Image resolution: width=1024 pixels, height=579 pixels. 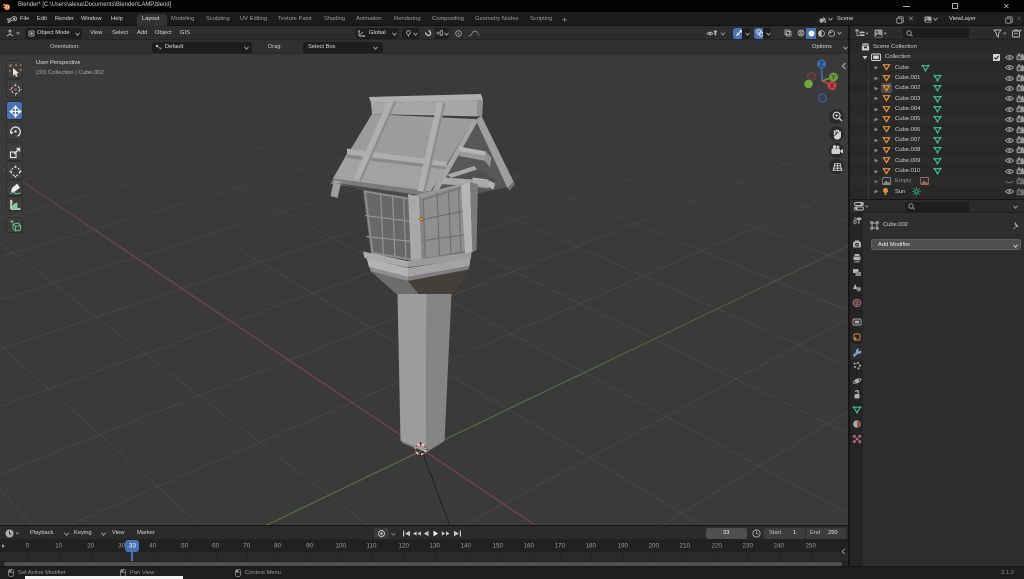 I want to click on svg-text: Z, so click(x=821, y=65).